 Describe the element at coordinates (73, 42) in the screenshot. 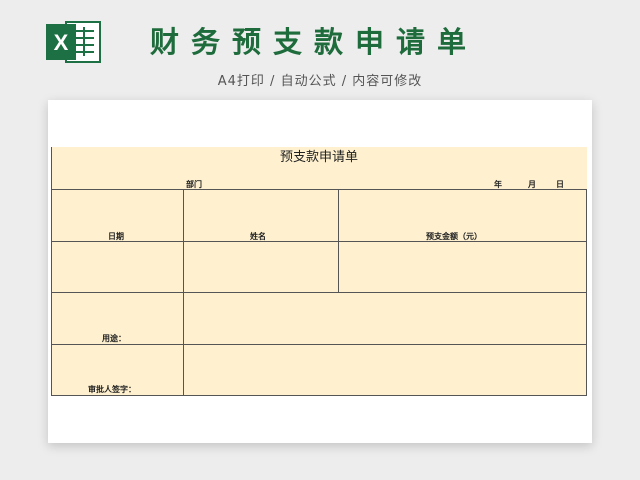

I see `excel-logo-icon: X` at that location.